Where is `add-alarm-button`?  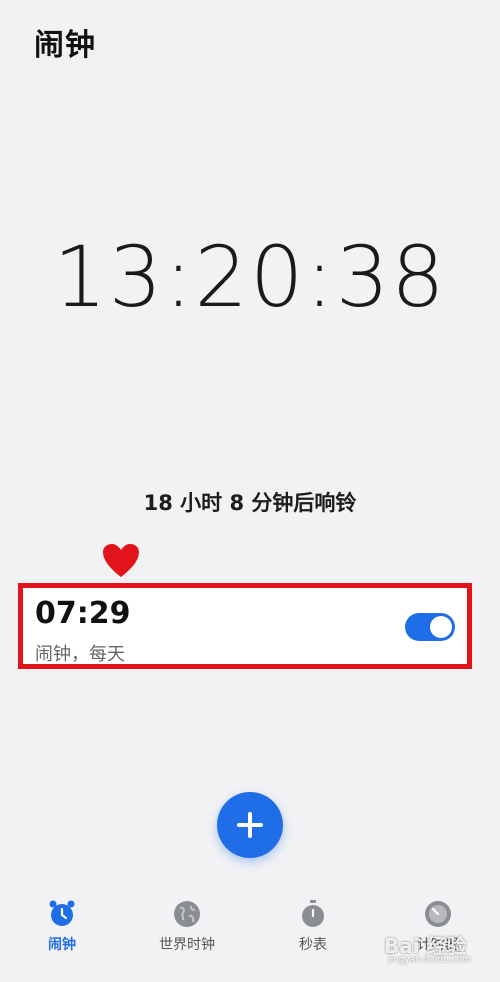 add-alarm-button is located at coordinates (250, 825).